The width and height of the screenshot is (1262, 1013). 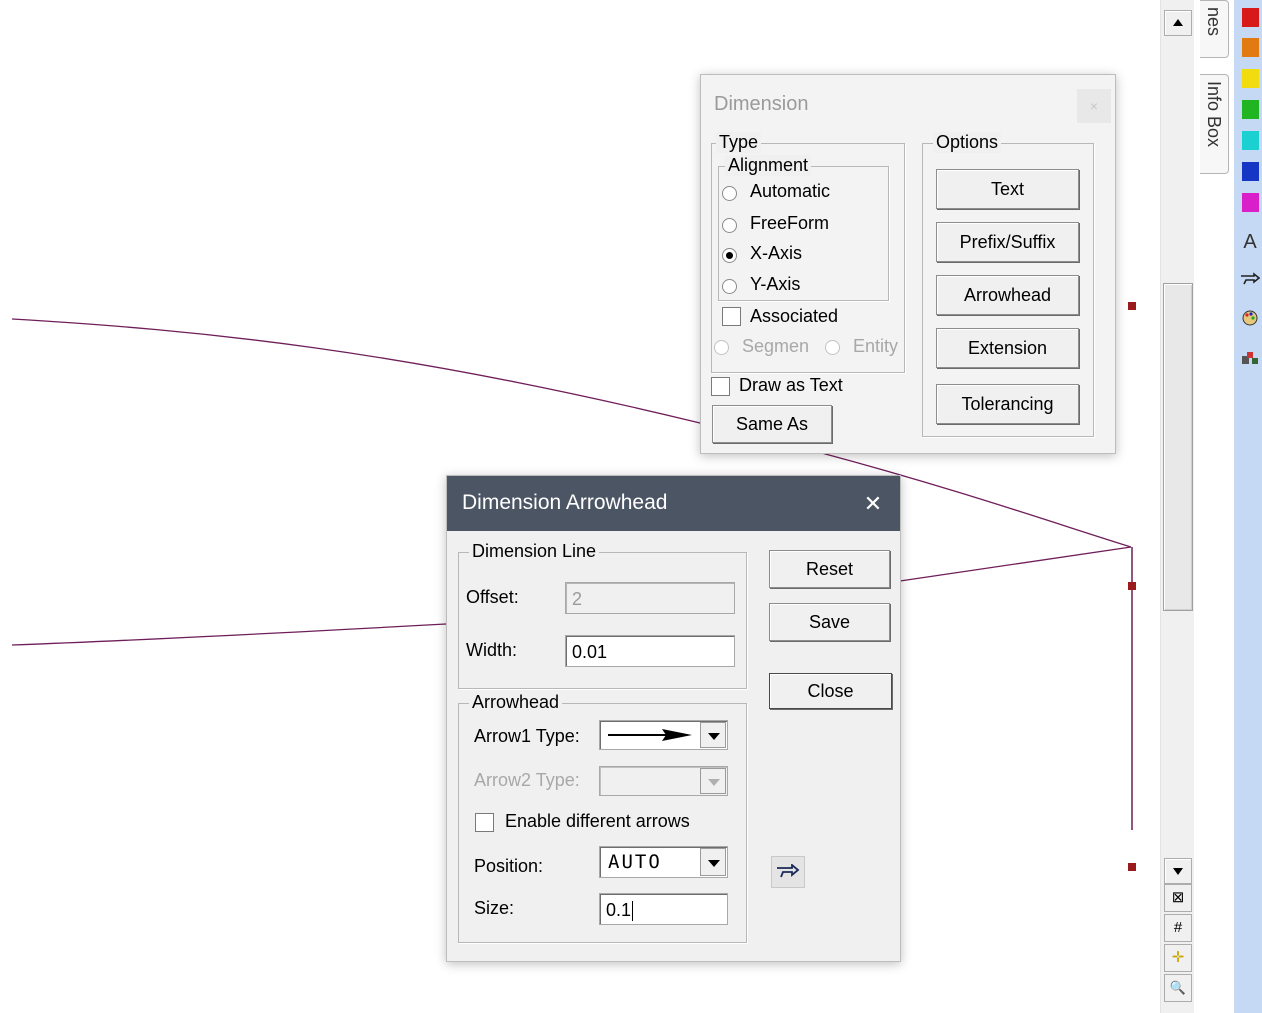 I want to click on arrowhead-dialog-titlebar: Dimension Arrowhead ✕, so click(x=673, y=503).